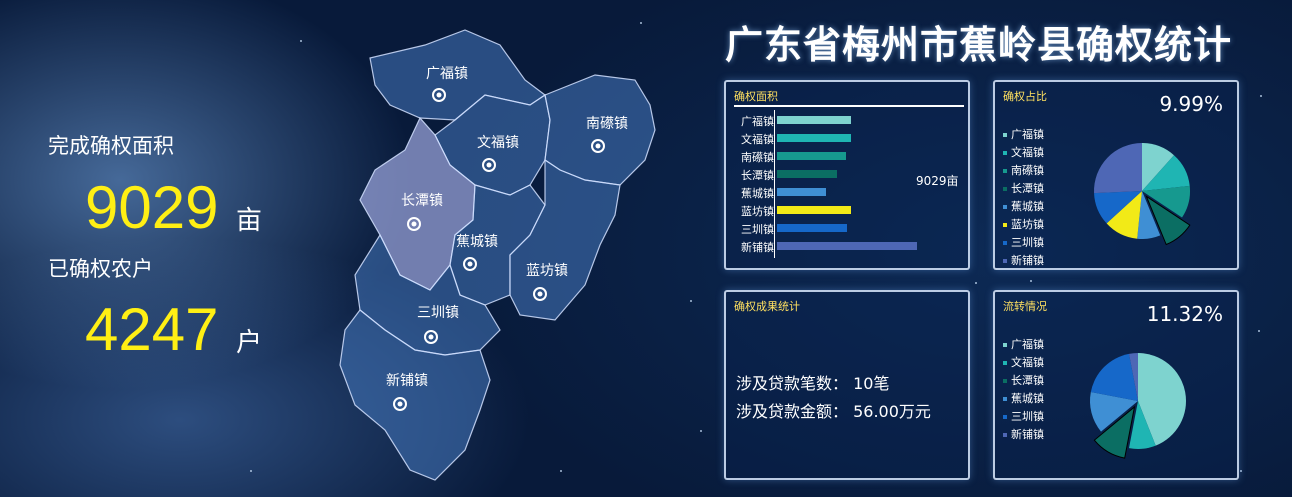 The height and width of the screenshot is (497, 1292). Describe the element at coordinates (757, 121) in the screenshot. I see `bar-label: 广福镇` at that location.